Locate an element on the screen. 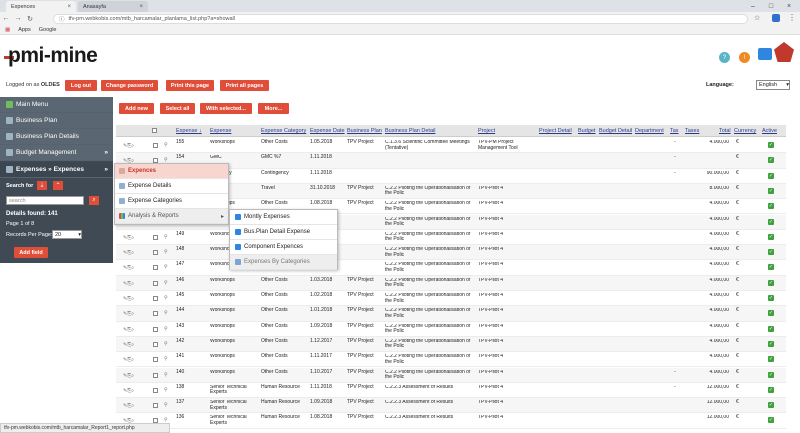  extension-icon is located at coordinates (776, 18).